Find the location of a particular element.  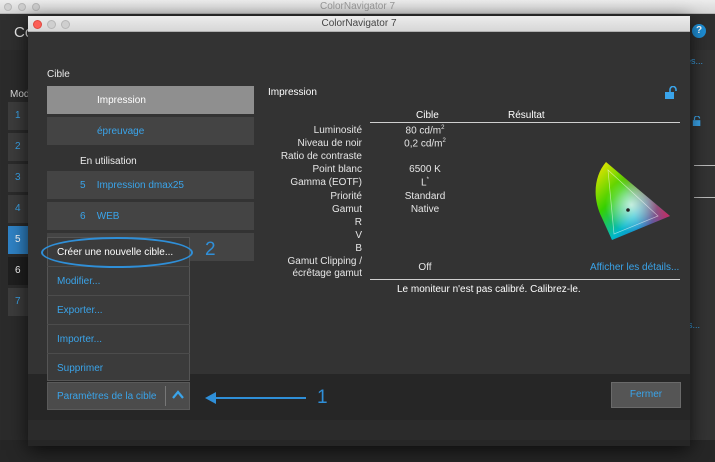

bg-mode-item: 7 is located at coordinates (18, 302).